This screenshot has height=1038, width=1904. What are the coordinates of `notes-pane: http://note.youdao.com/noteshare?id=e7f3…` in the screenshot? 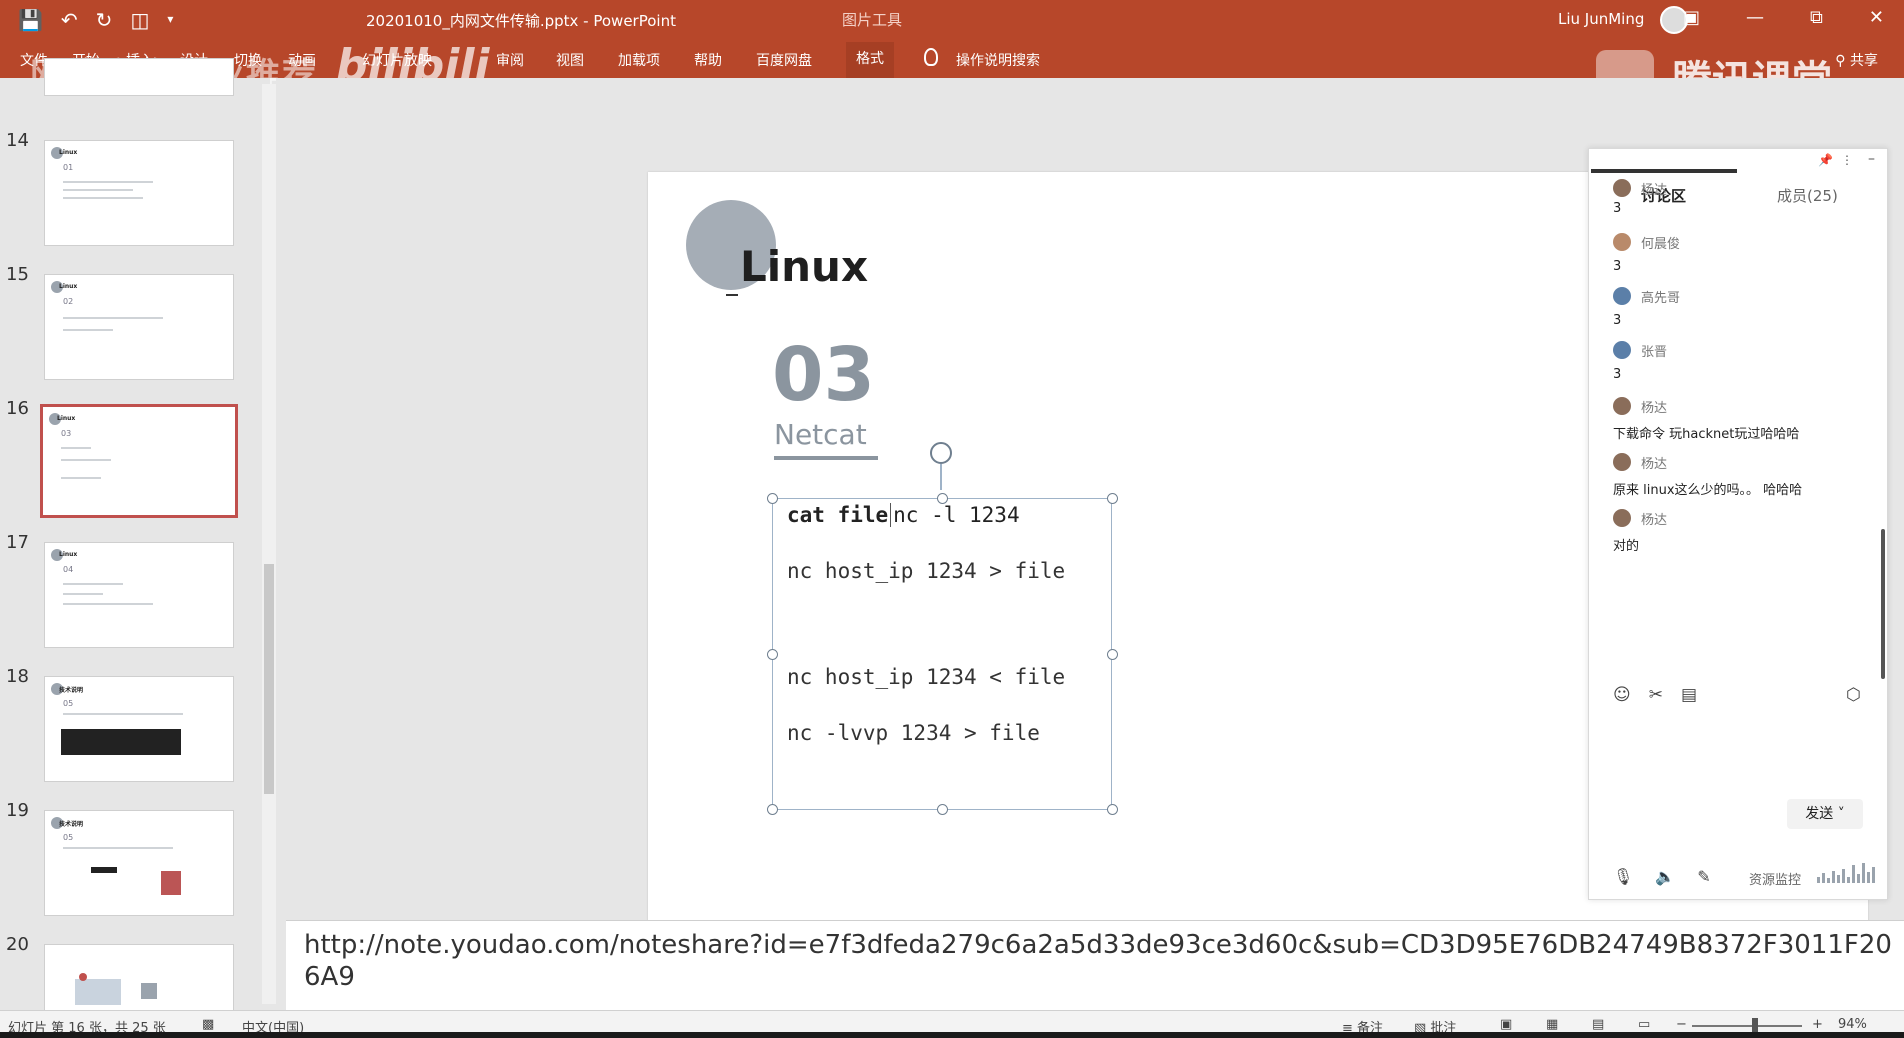 It's located at (1095, 965).